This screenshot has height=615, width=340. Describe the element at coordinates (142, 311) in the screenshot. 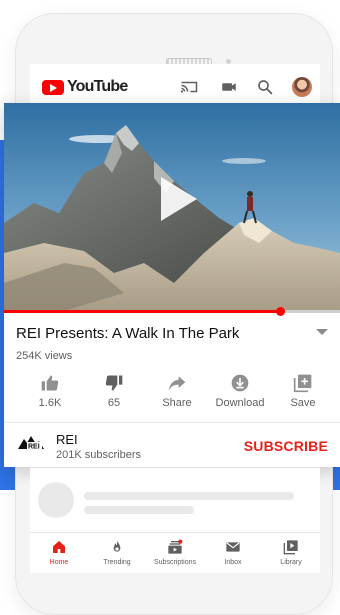

I see `video-progress-fill` at that location.